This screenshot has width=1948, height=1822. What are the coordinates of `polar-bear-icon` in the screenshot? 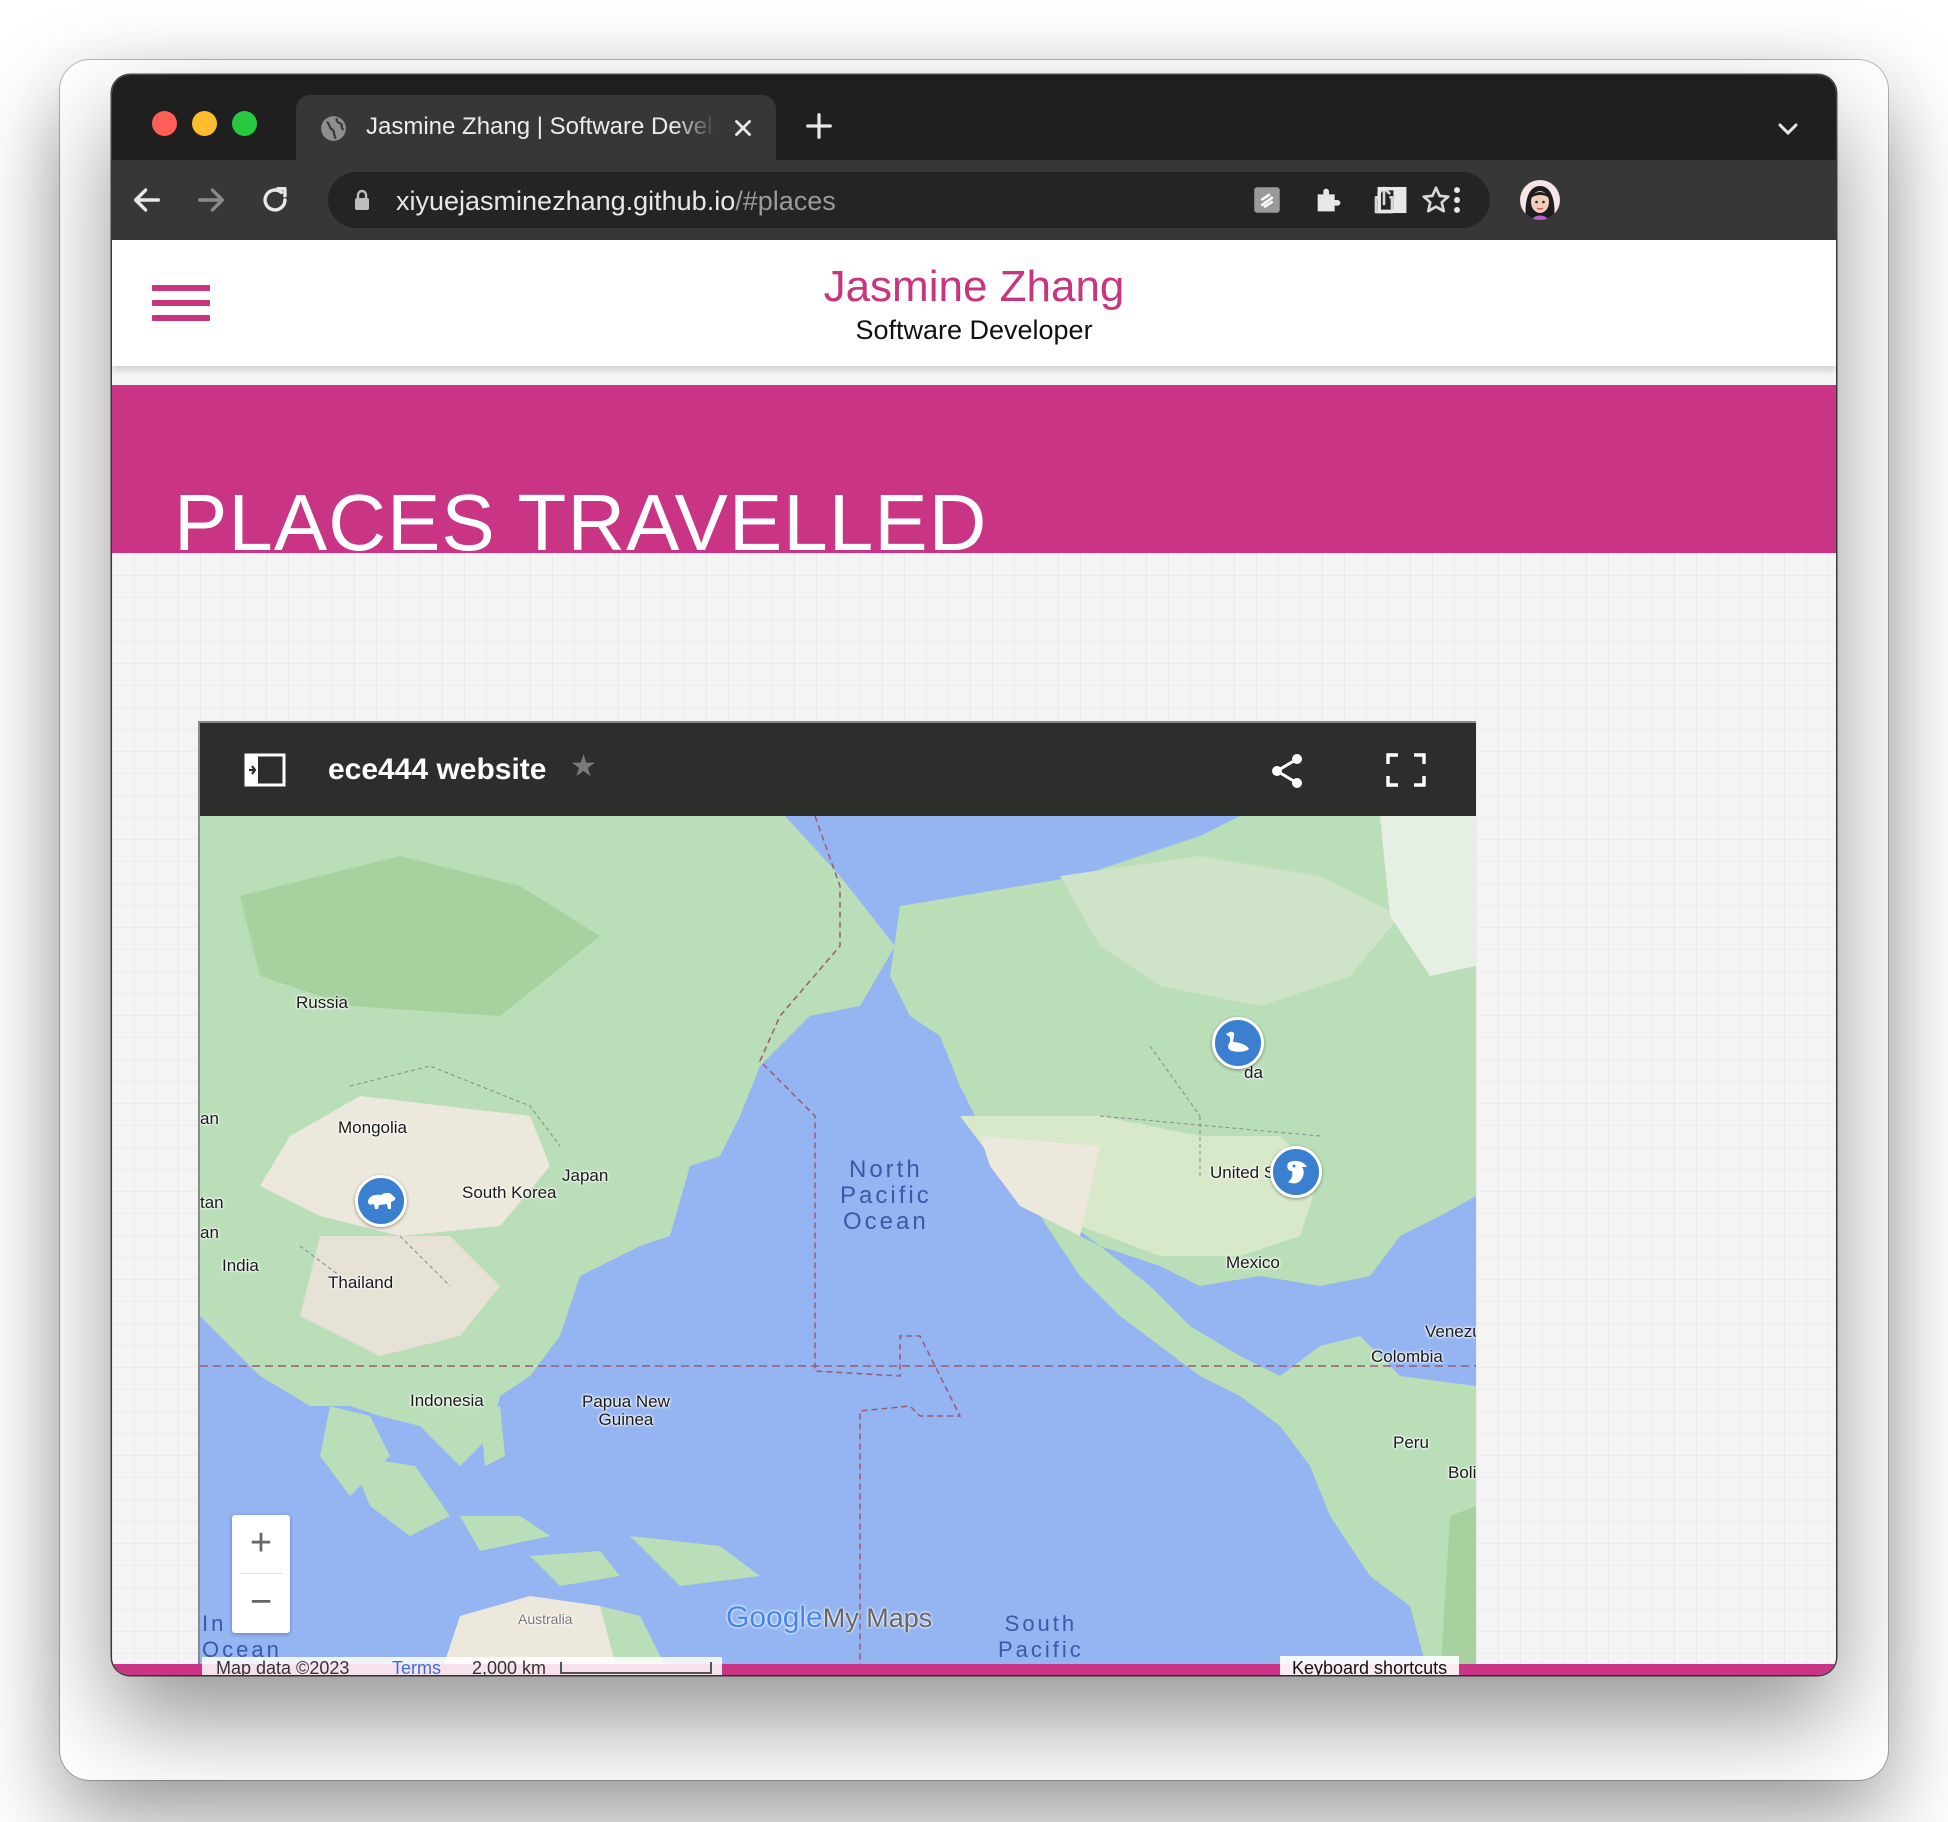 It's located at (382, 1200).